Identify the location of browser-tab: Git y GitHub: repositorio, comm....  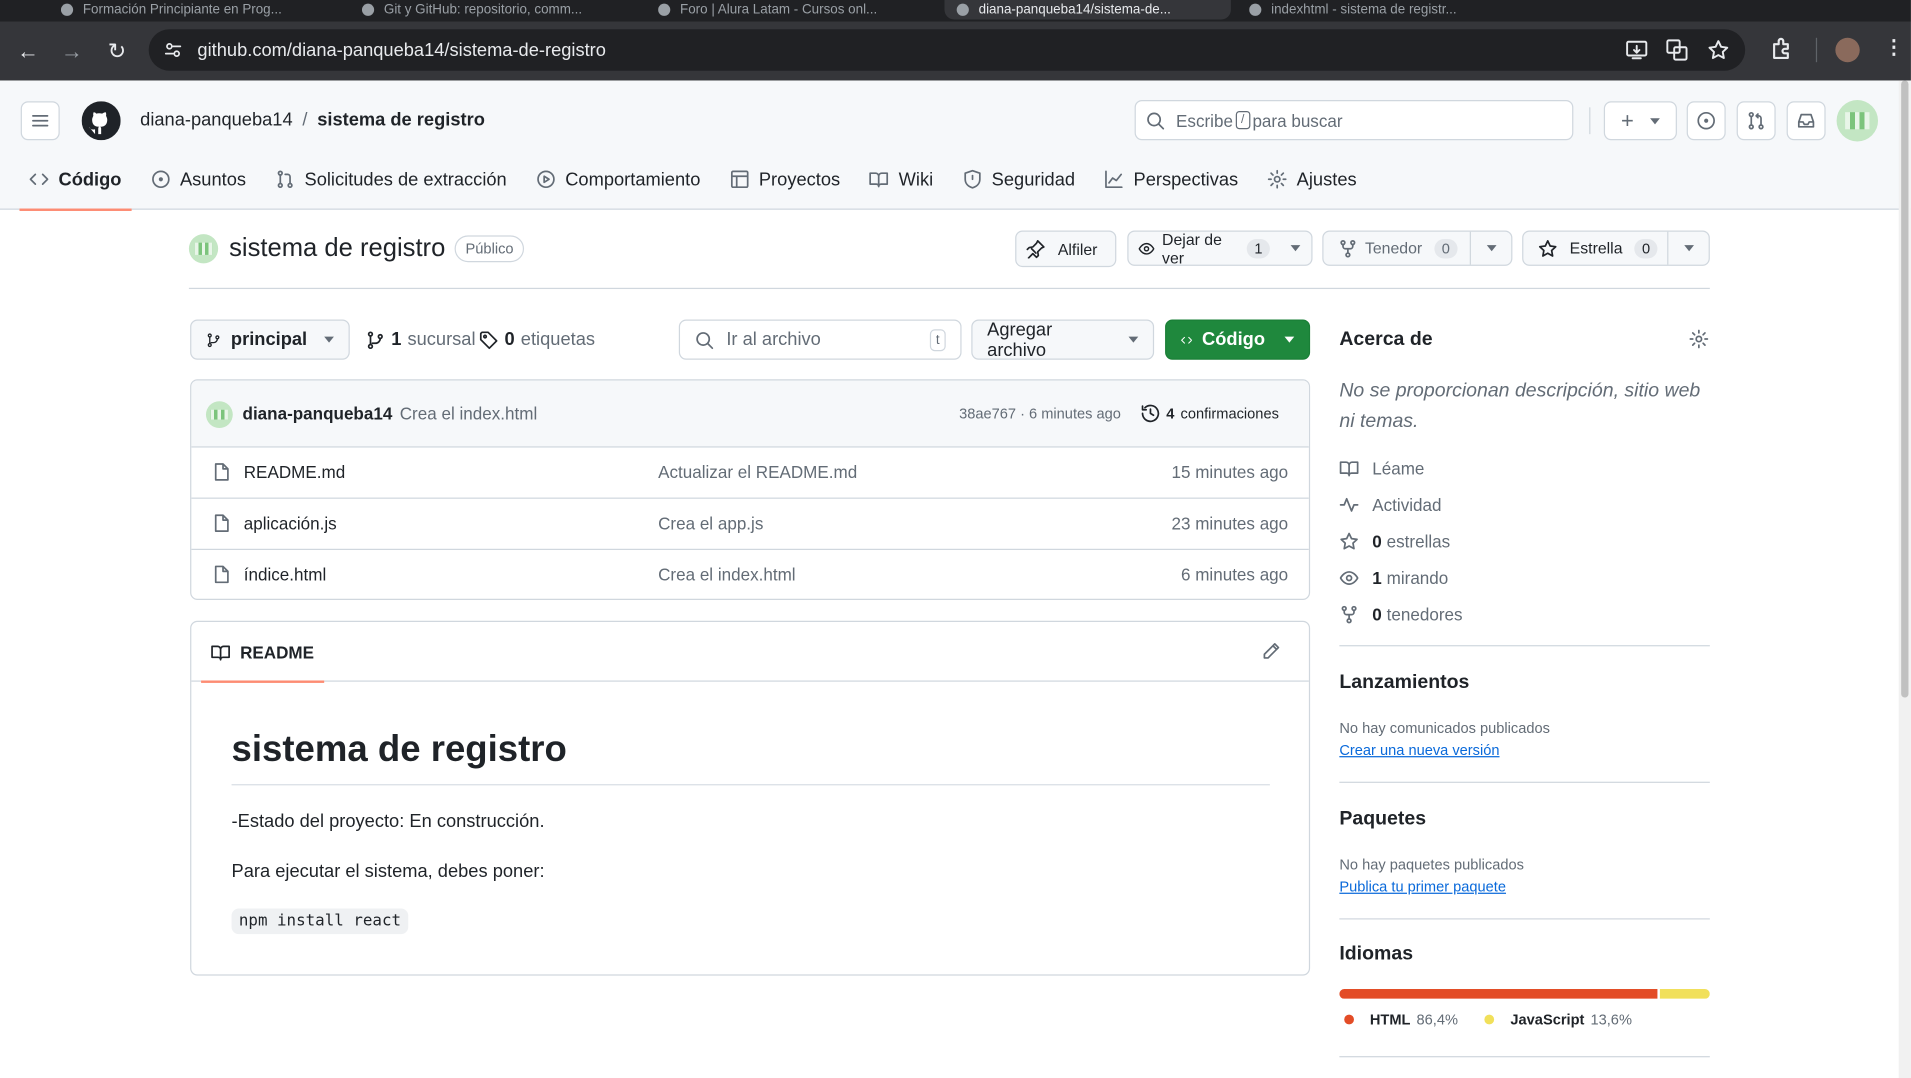
(495, 10).